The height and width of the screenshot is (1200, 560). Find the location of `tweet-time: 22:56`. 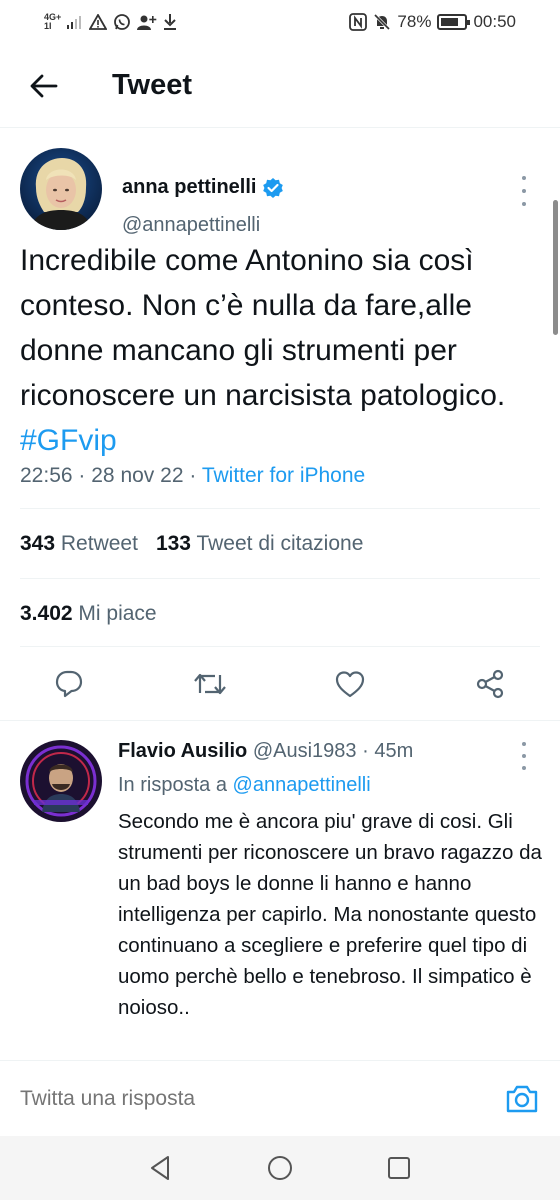

tweet-time: 22:56 is located at coordinates (46, 475).